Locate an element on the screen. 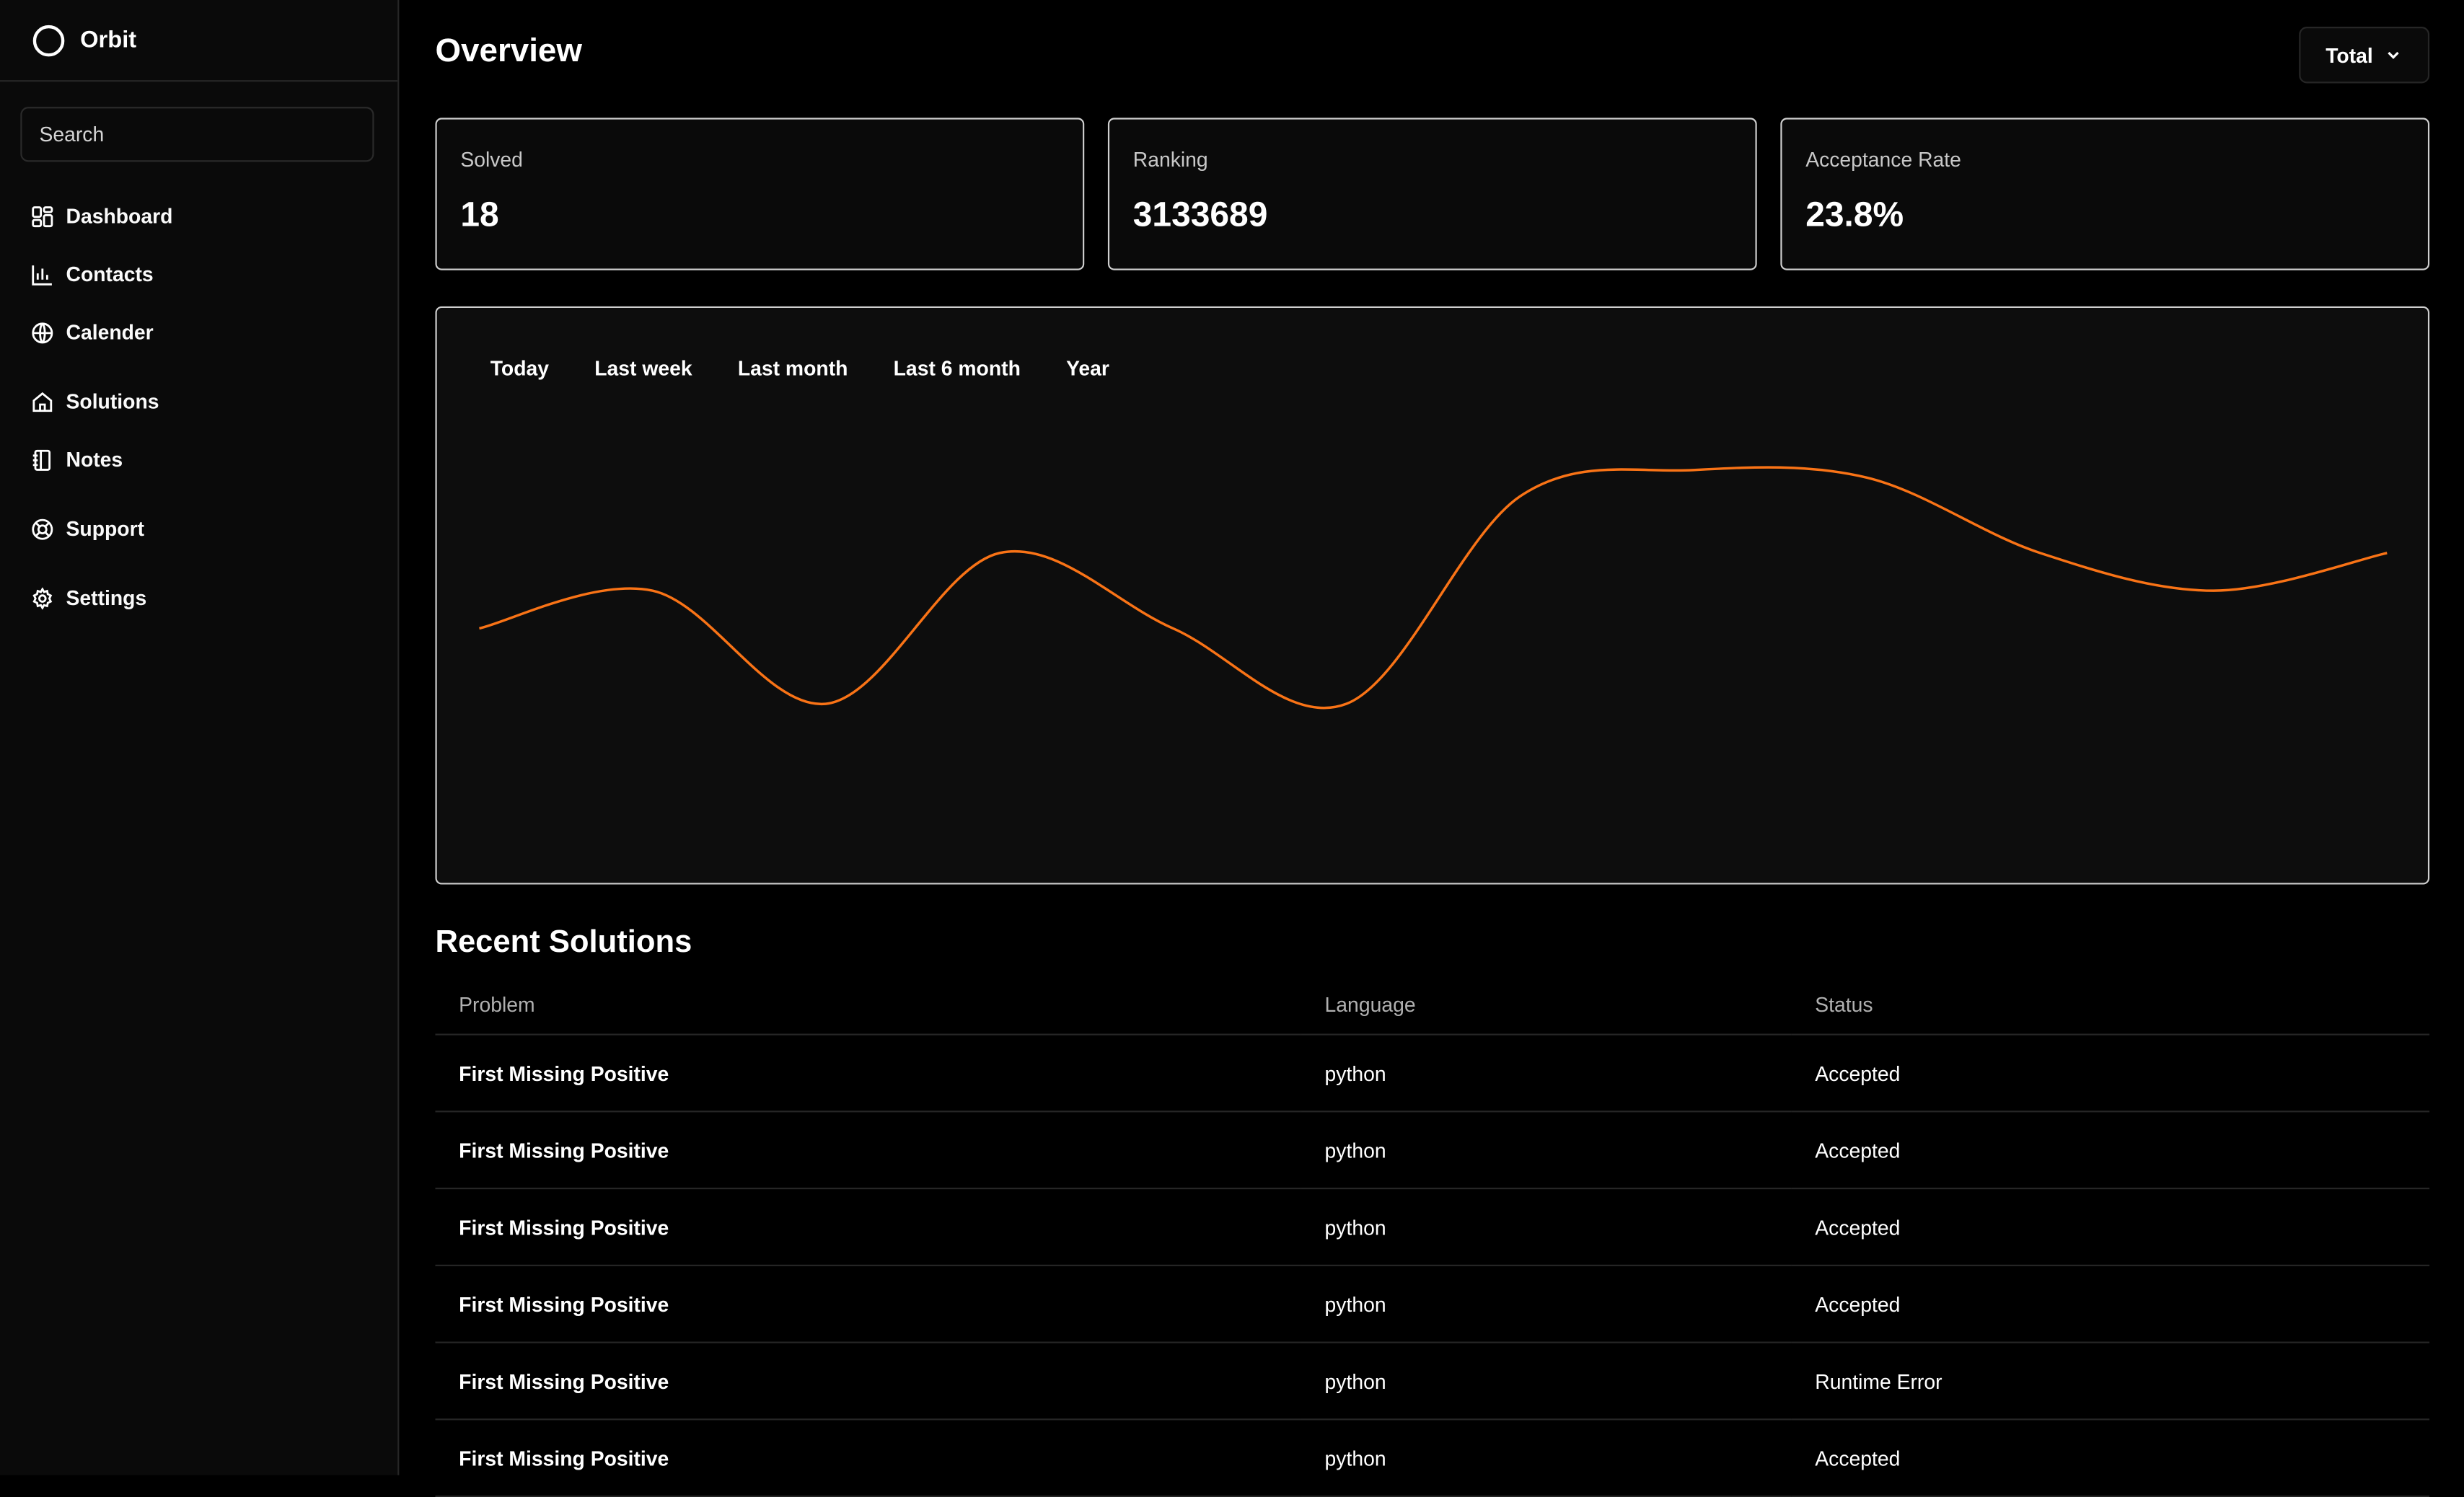 Image resolution: width=2464 pixels, height=1497 pixels. table-header-row: Problem Language Status is located at coordinates (1433, 1004).